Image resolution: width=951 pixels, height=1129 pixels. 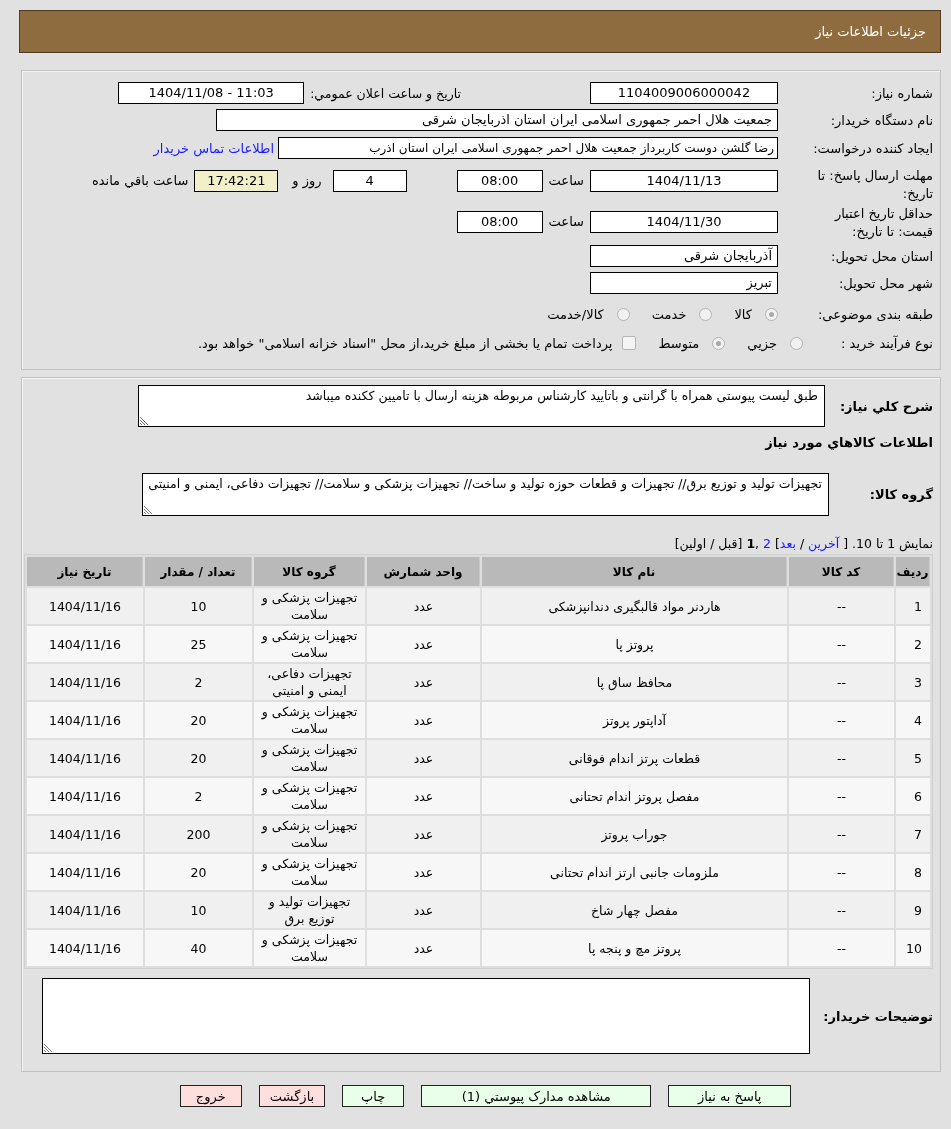 I want to click on column-header: ردیف, so click(x=913, y=571).